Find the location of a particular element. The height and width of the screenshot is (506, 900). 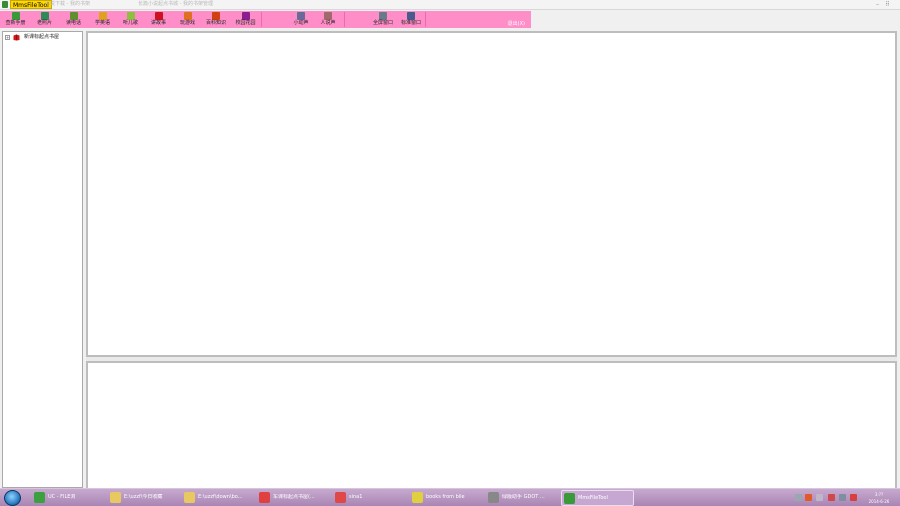

inkscape-icon is located at coordinates (493, 497).